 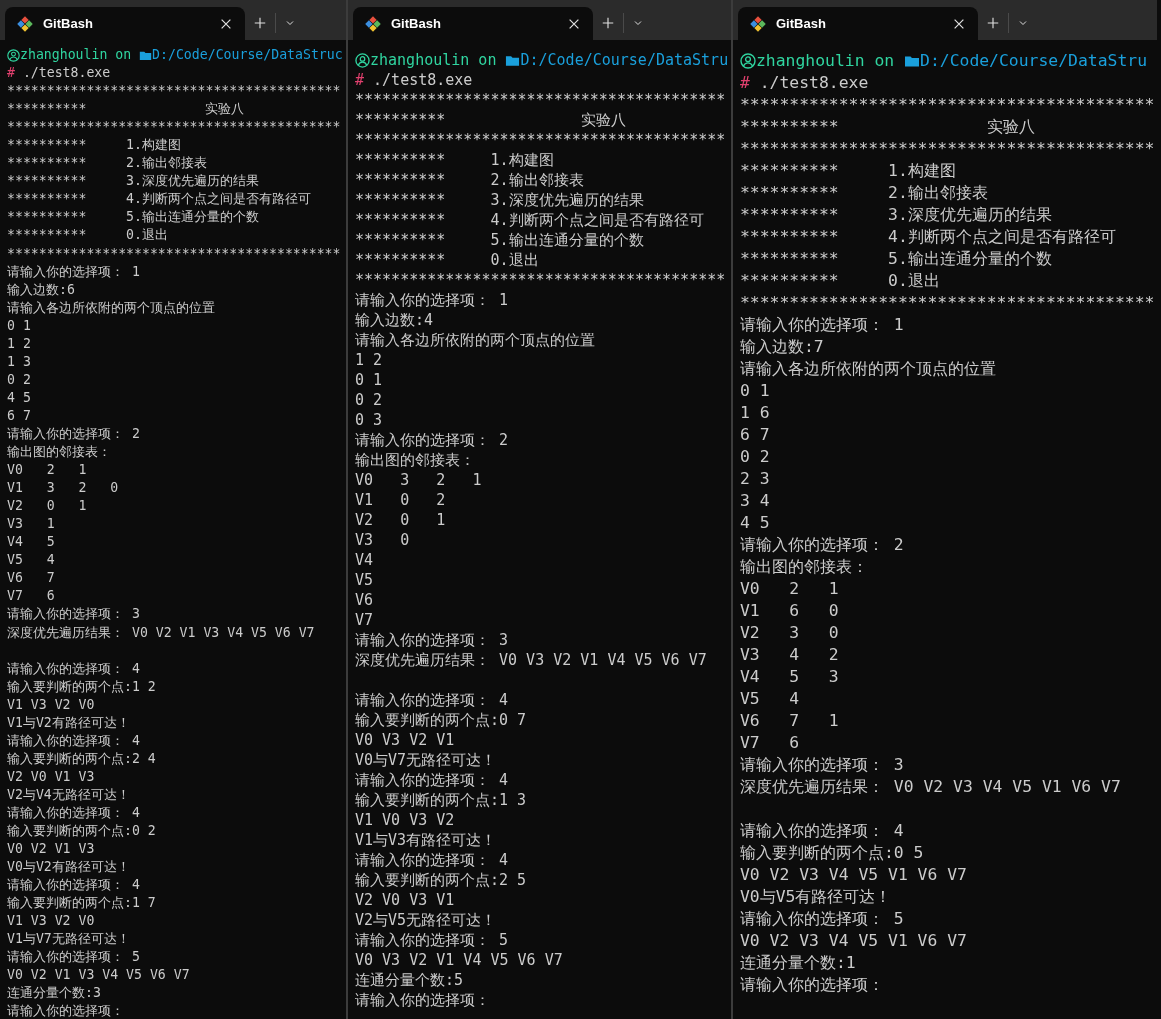 I want to click on terminal-line: V1 V3 V2 V0, so click(x=51, y=921).